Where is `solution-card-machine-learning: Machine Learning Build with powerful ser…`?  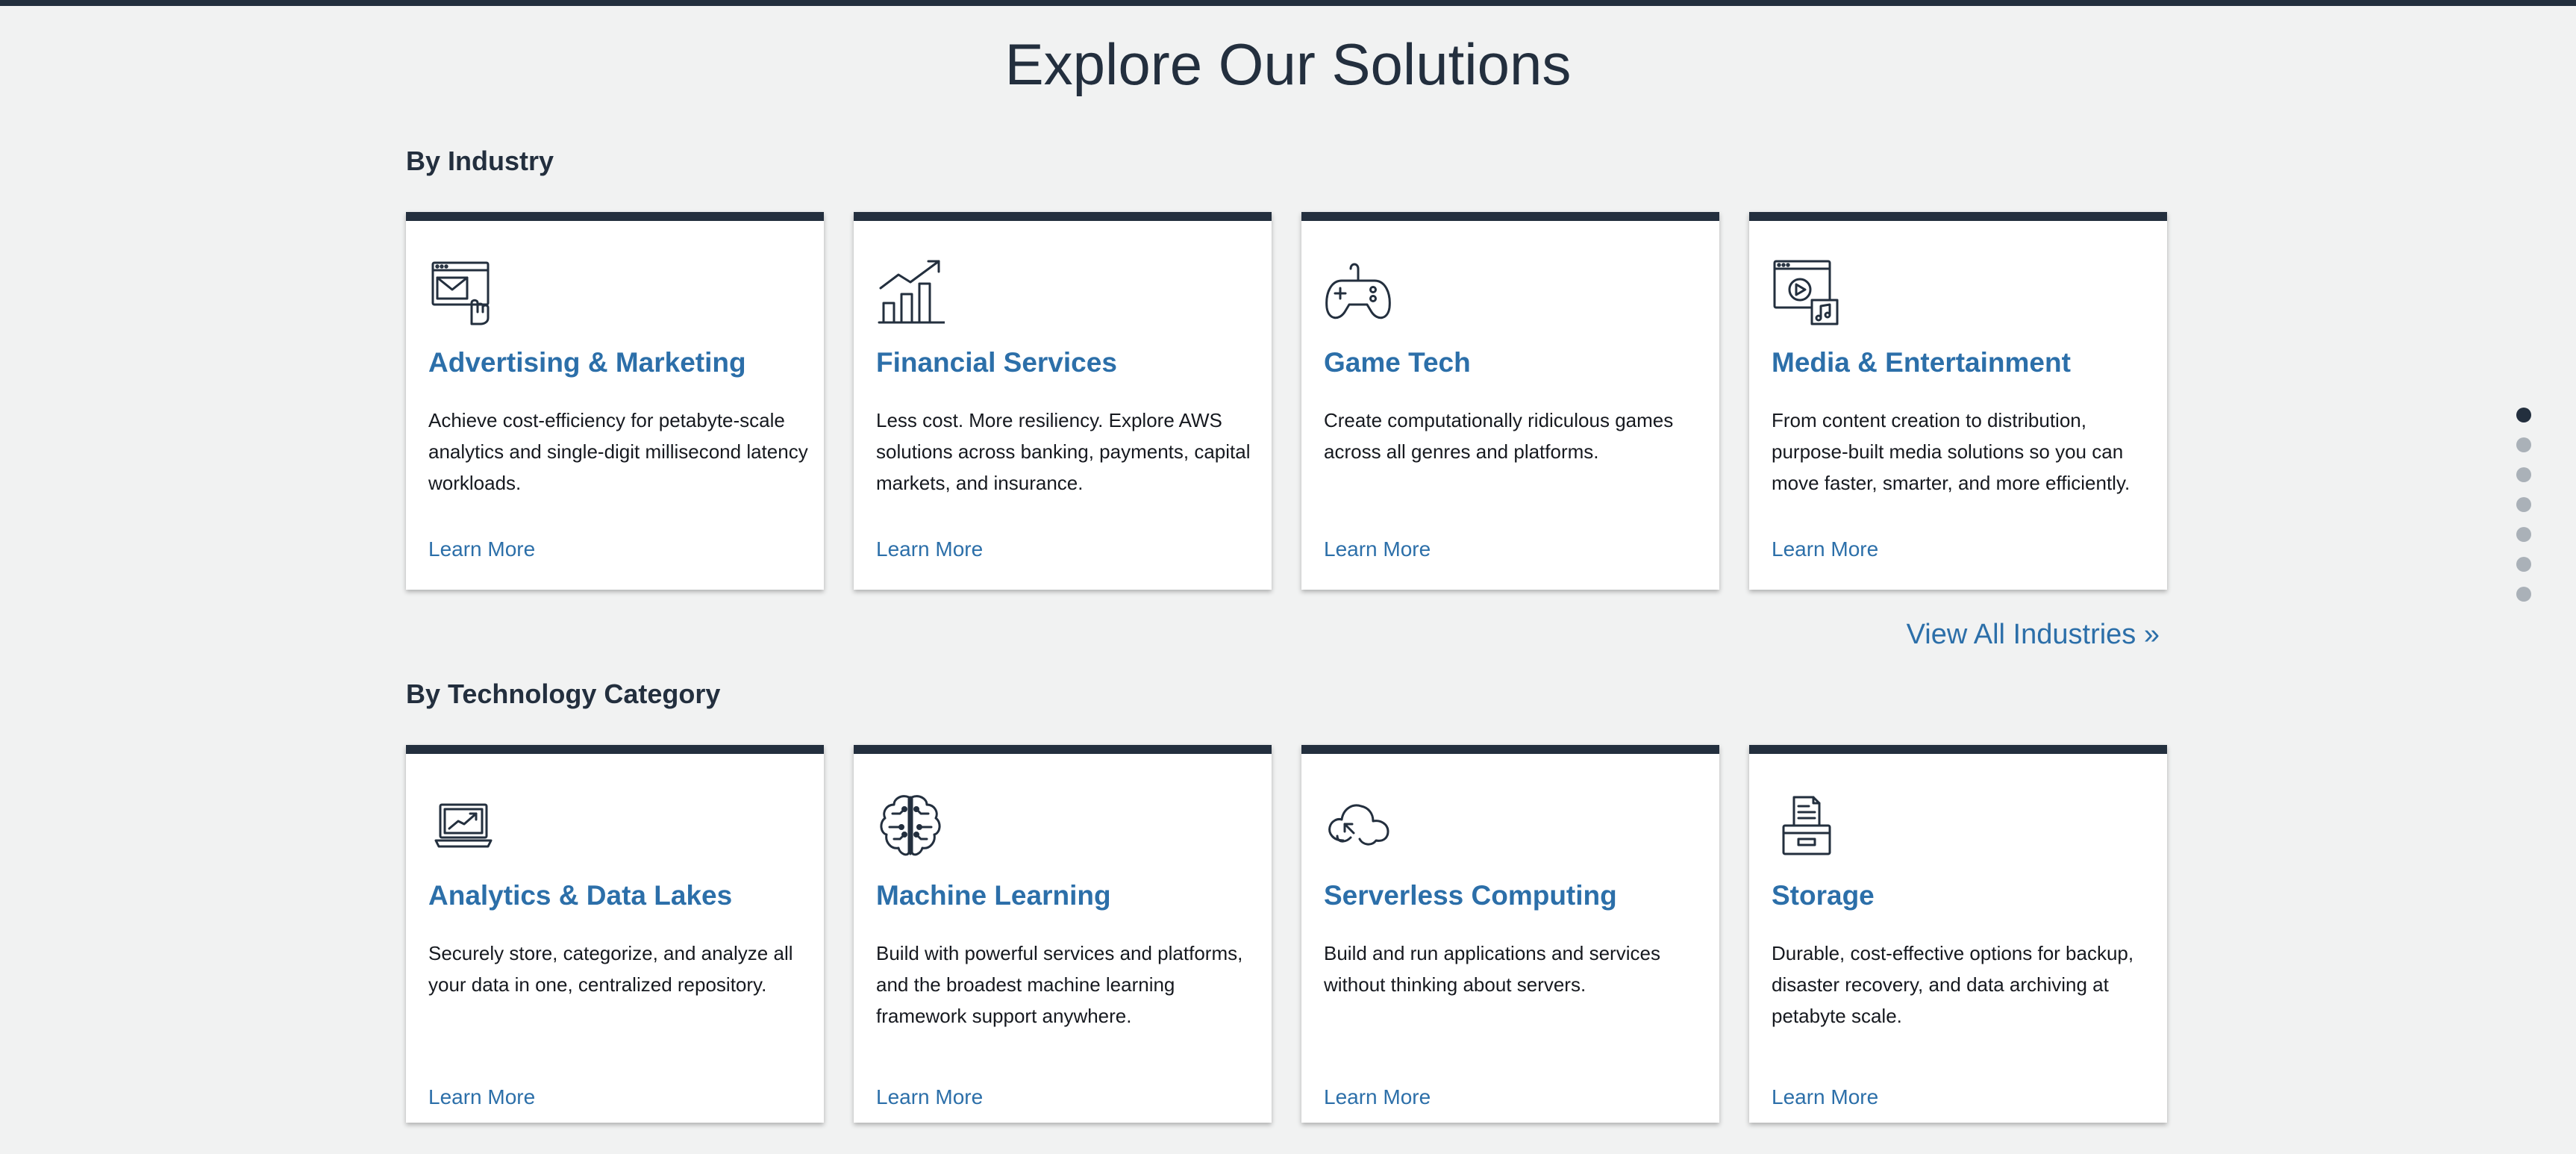
solution-card-machine-learning: Machine Learning Build with powerful ser… is located at coordinates (1063, 934).